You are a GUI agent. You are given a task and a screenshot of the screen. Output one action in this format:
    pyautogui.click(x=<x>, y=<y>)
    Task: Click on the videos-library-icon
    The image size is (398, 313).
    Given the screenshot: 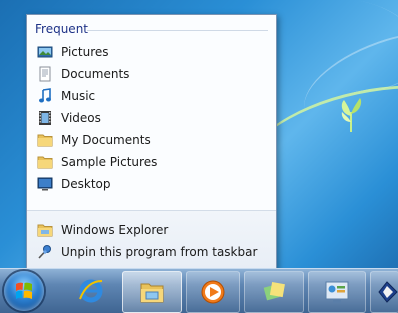 What is the action you would take?
    pyautogui.click(x=45, y=118)
    